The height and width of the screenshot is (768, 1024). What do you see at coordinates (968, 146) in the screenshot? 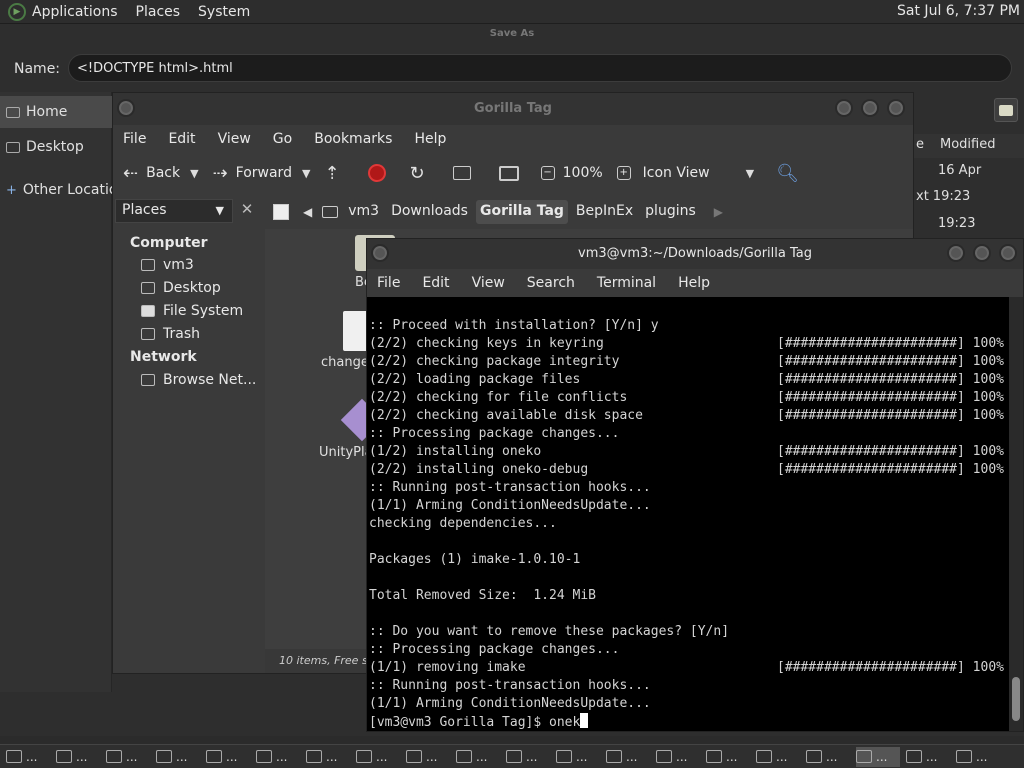
I see `modified-column-header: e Modified` at bounding box center [968, 146].